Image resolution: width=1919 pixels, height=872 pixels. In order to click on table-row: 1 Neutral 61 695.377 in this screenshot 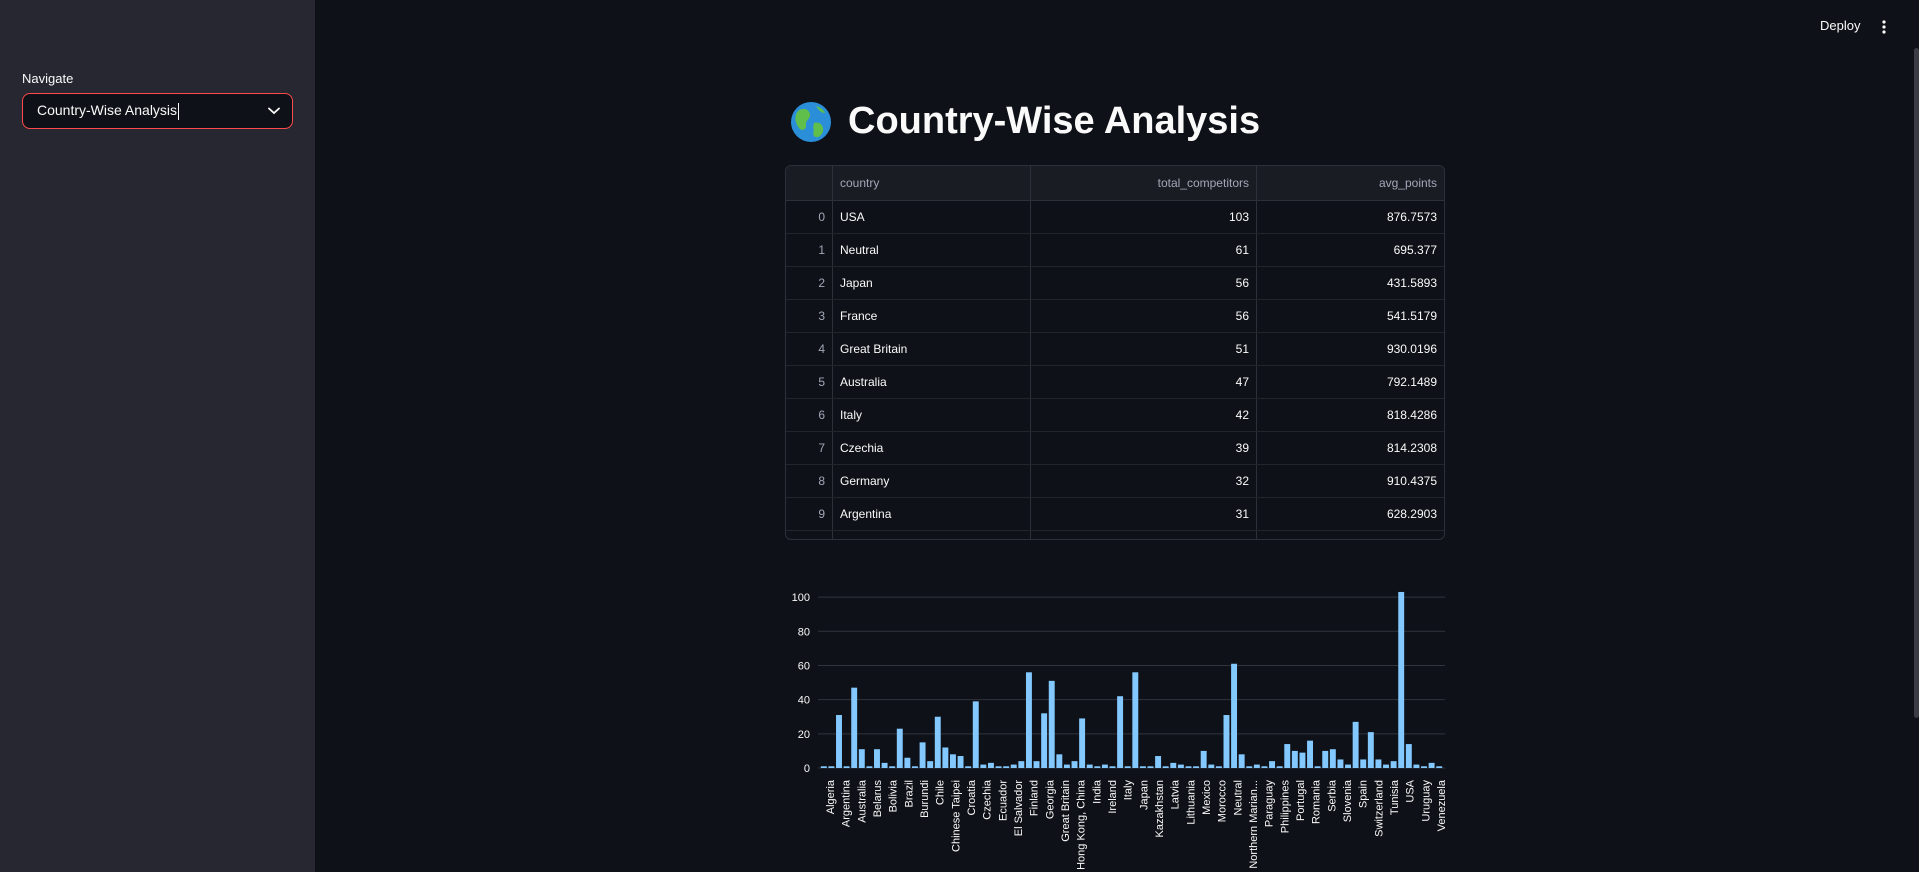, I will do `click(1115, 250)`.